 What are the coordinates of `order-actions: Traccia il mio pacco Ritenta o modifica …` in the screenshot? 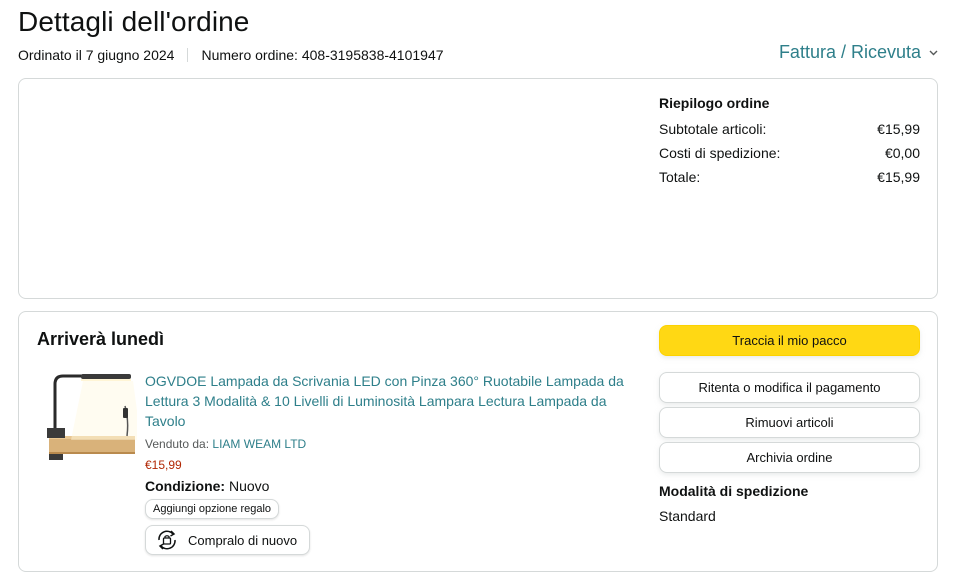 It's located at (789, 424).